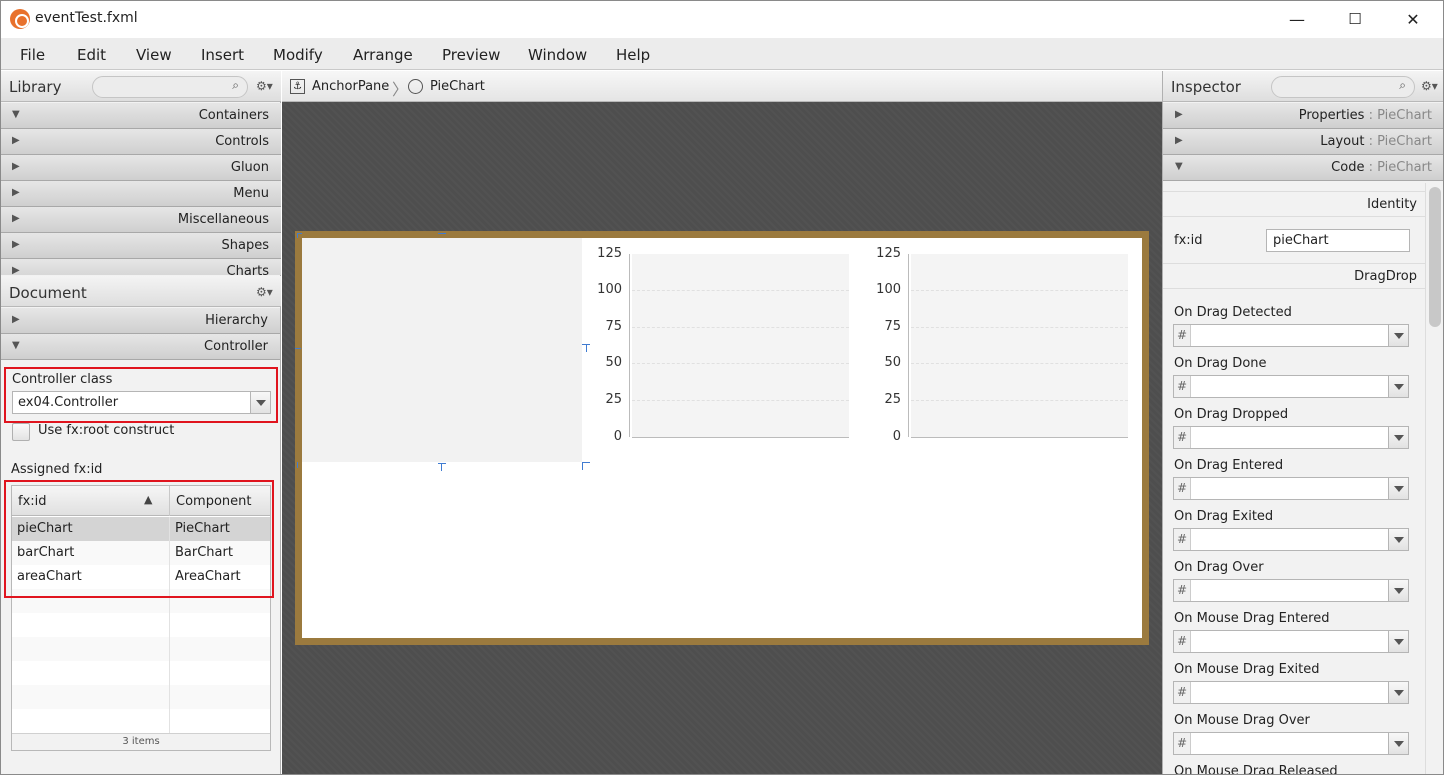 The image size is (1444, 775). I want to click on scrollbar-thumb, so click(1435, 257).